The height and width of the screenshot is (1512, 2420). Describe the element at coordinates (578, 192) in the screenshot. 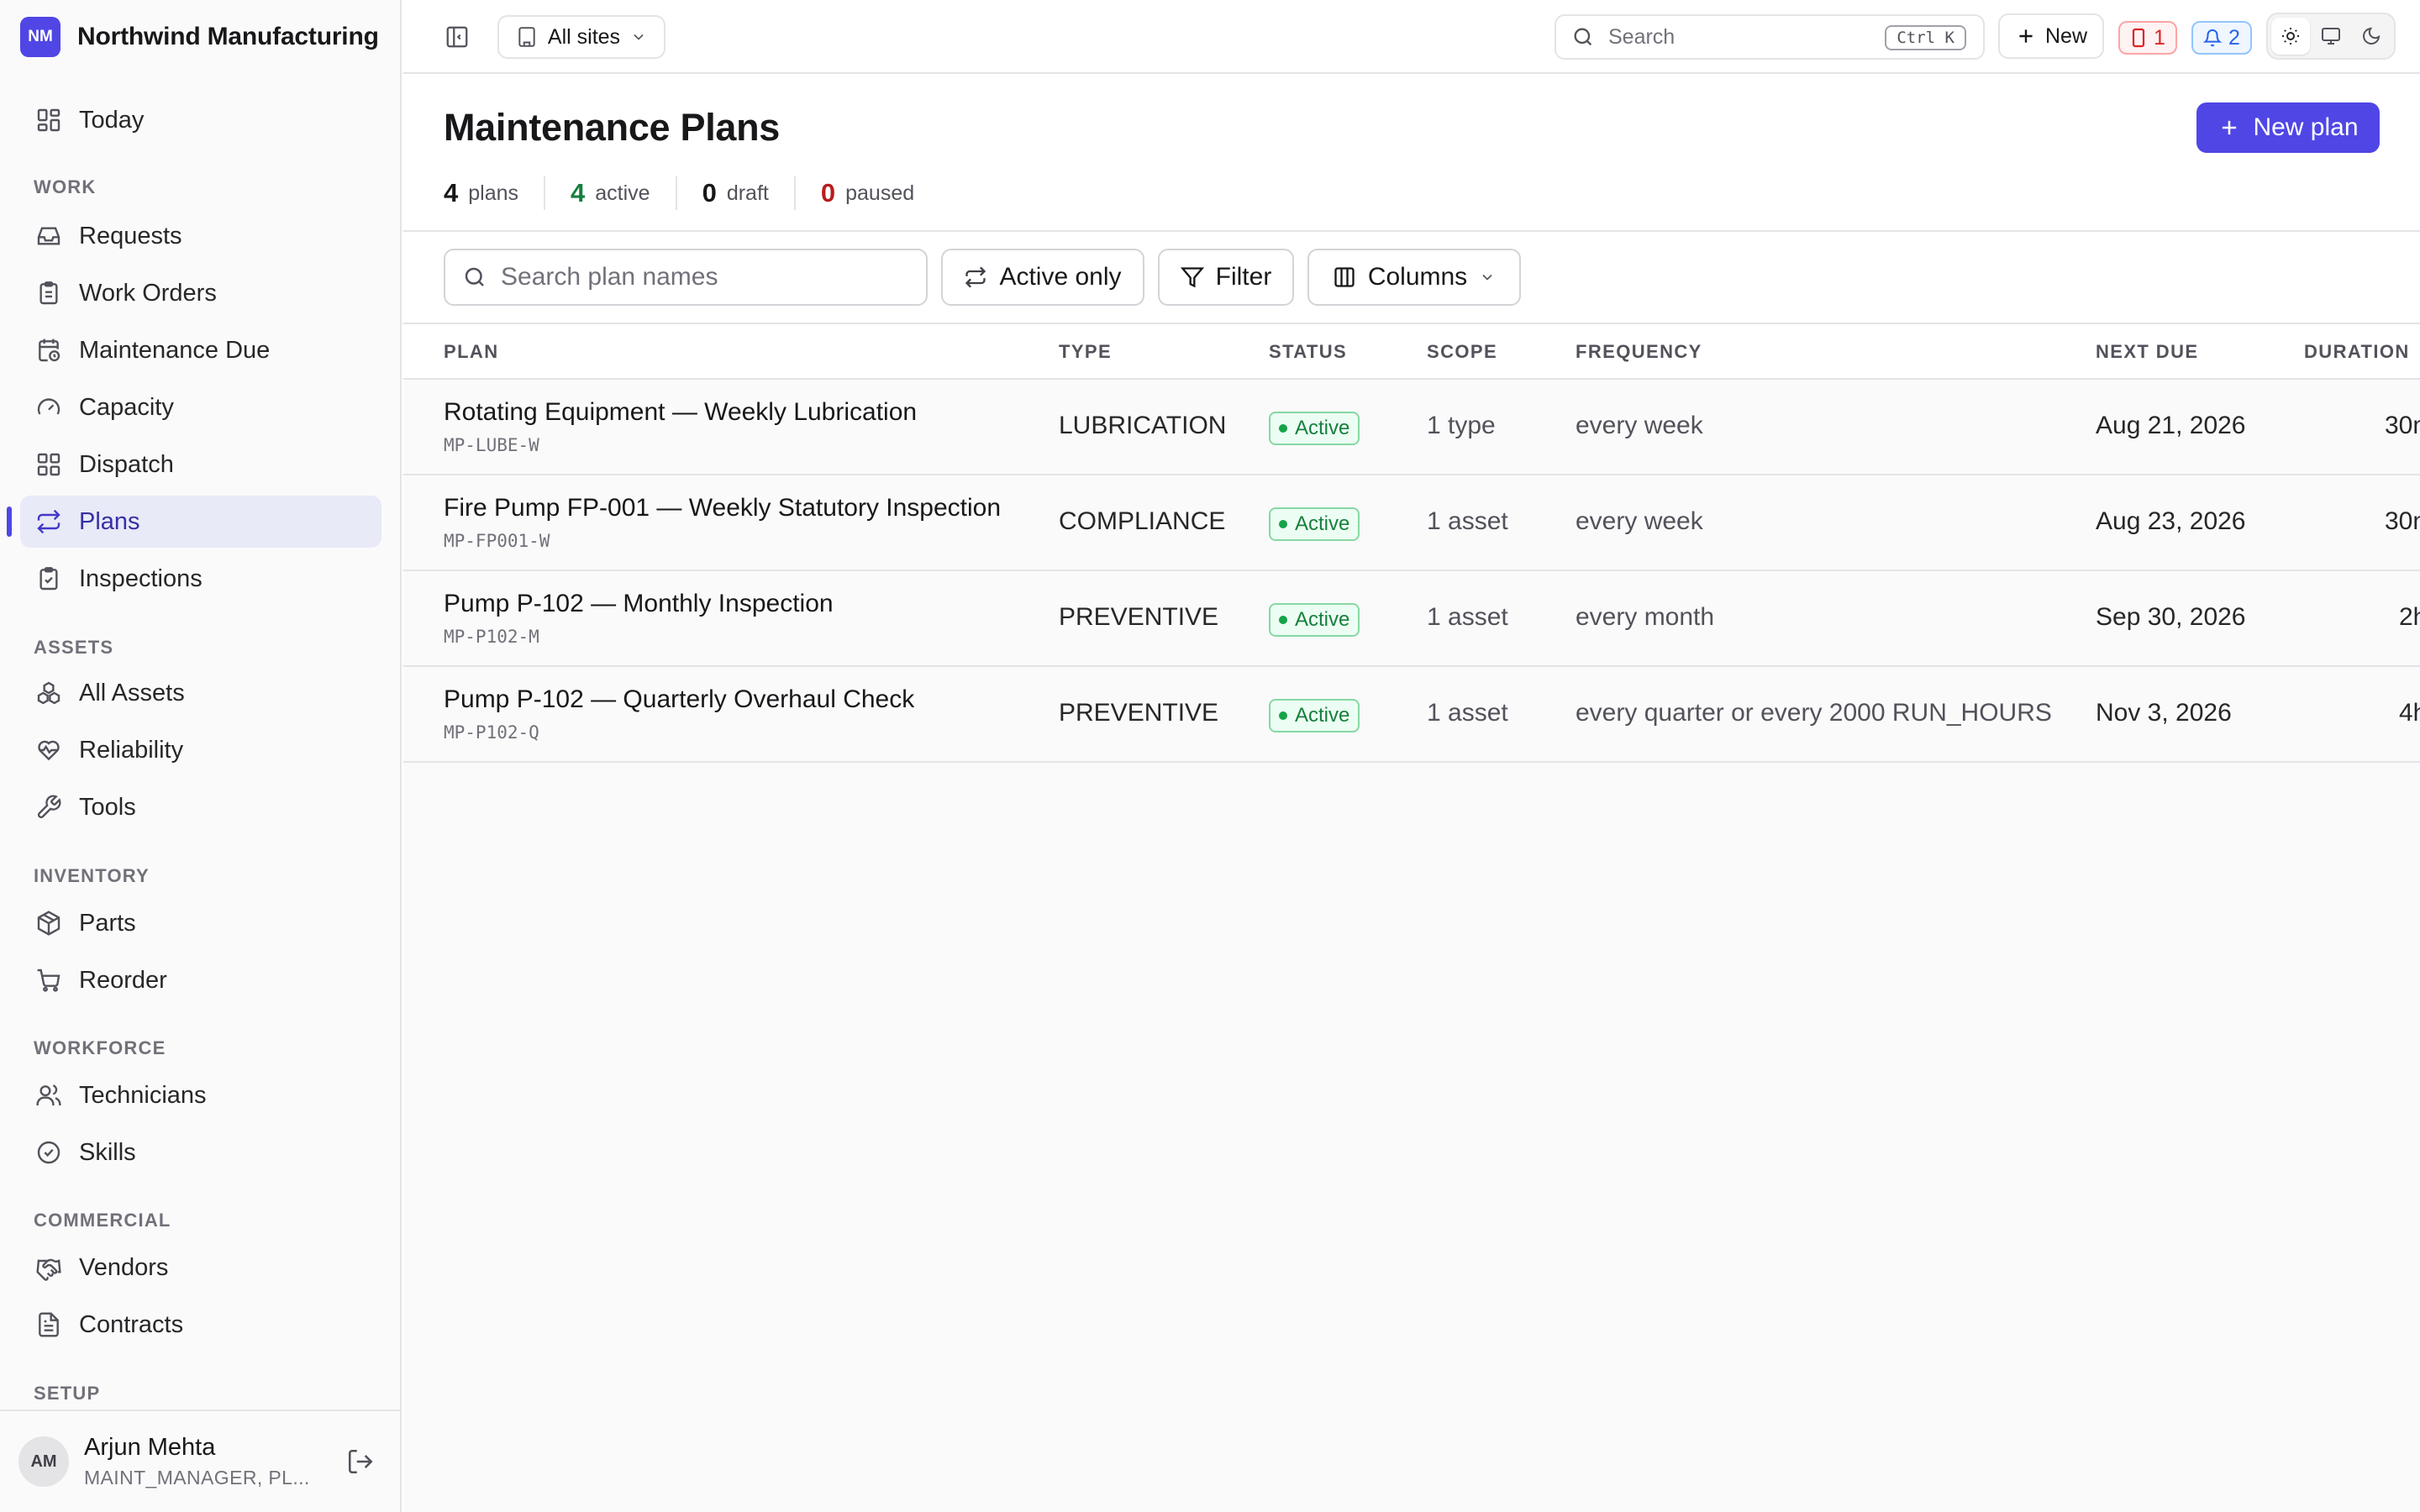

I see `stat-value: 4` at that location.